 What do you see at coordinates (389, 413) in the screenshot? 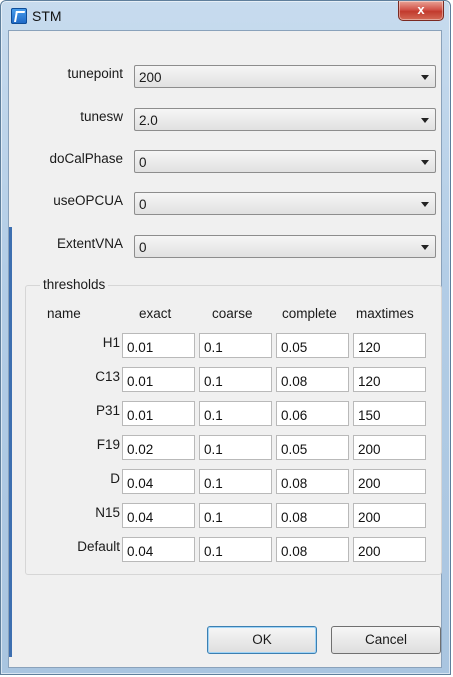
I see `maxtimes-field: 150` at bounding box center [389, 413].